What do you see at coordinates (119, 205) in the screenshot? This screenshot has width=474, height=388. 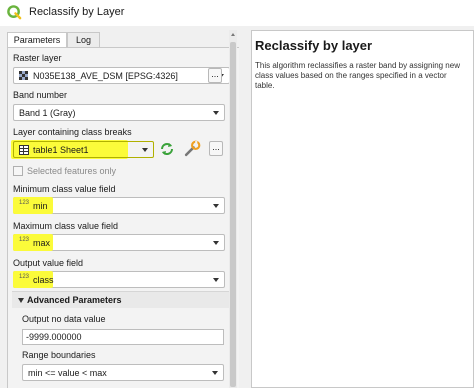 I see `min-field-combo: 123 min` at bounding box center [119, 205].